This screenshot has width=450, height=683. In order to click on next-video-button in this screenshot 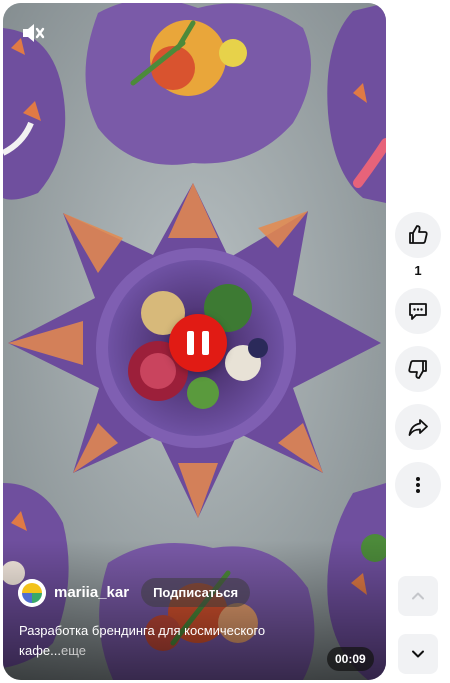, I will do `click(418, 654)`.